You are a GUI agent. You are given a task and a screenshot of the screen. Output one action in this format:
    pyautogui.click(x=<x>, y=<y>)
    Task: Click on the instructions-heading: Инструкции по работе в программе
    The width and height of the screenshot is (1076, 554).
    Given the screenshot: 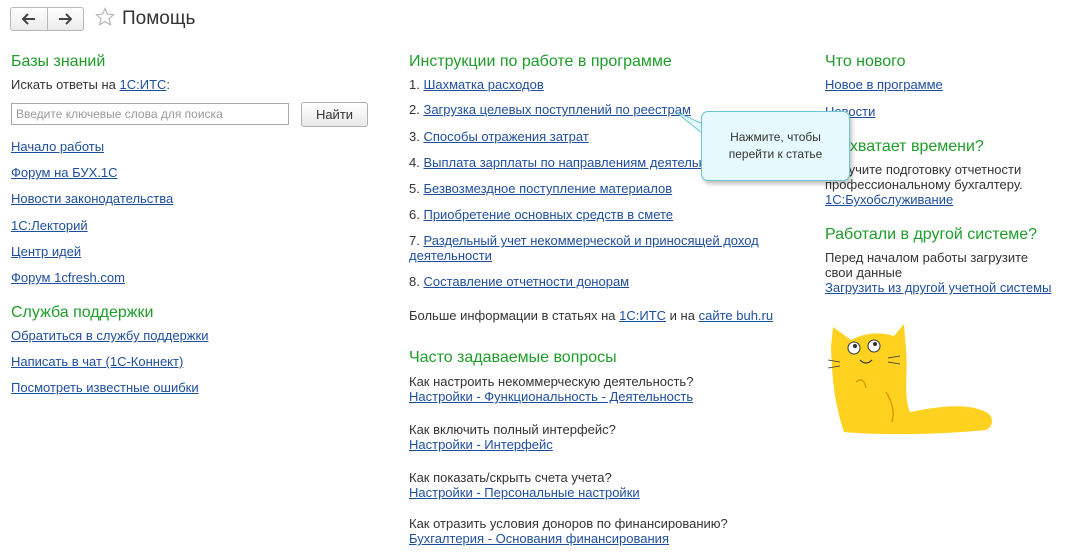 What is the action you would take?
    pyautogui.click(x=540, y=61)
    